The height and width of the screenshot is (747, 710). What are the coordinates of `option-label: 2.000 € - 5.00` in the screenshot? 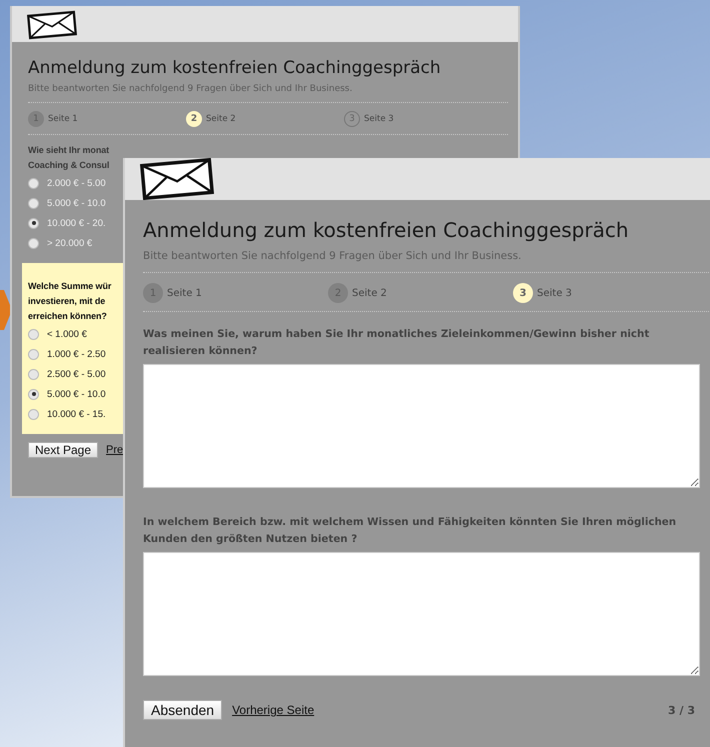 It's located at (76, 183).